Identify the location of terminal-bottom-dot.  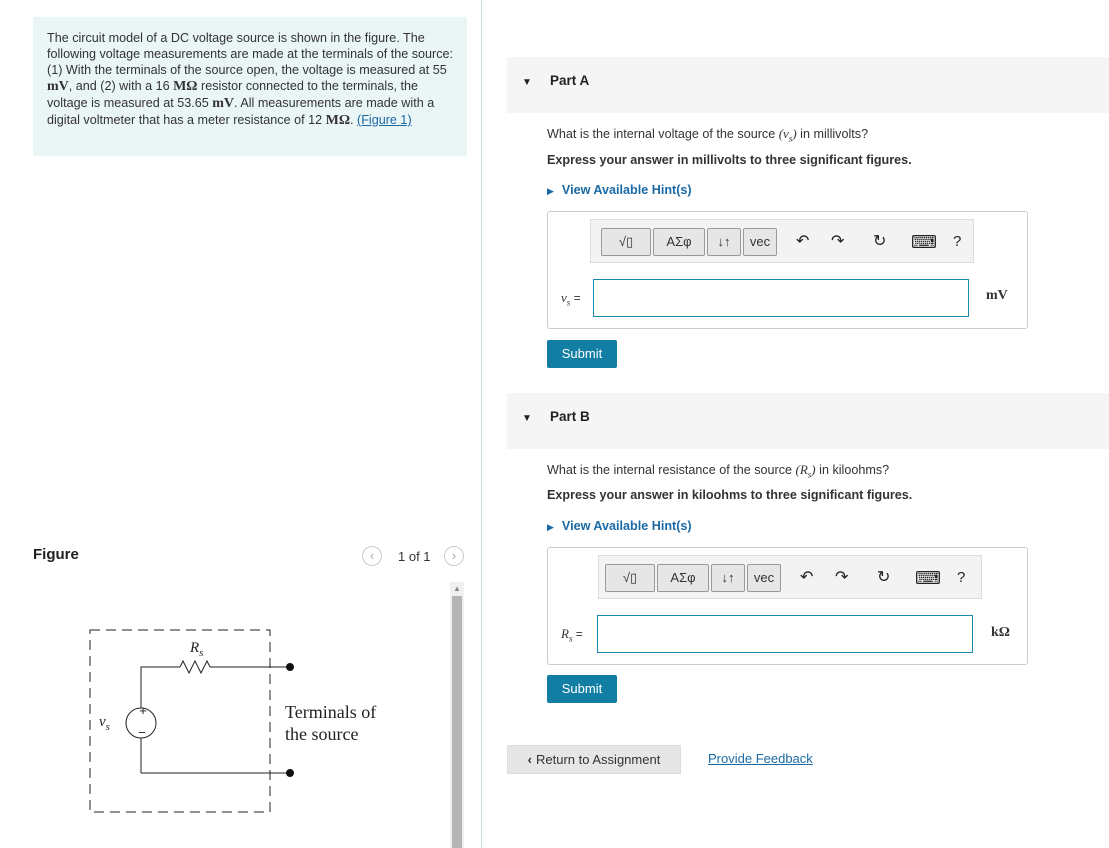
(290, 773).